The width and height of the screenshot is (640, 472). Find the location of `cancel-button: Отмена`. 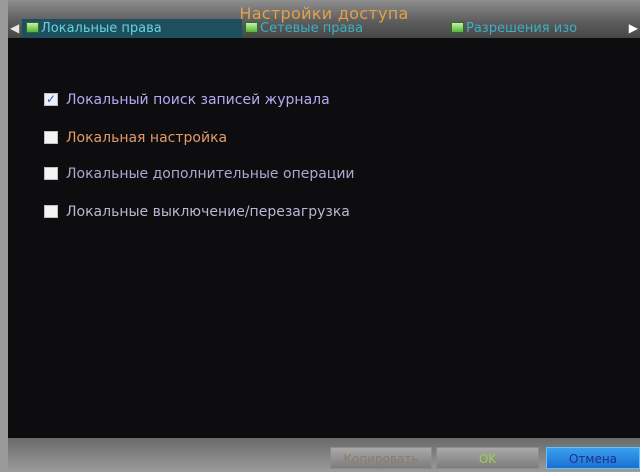

cancel-button: Отмена is located at coordinates (593, 458).